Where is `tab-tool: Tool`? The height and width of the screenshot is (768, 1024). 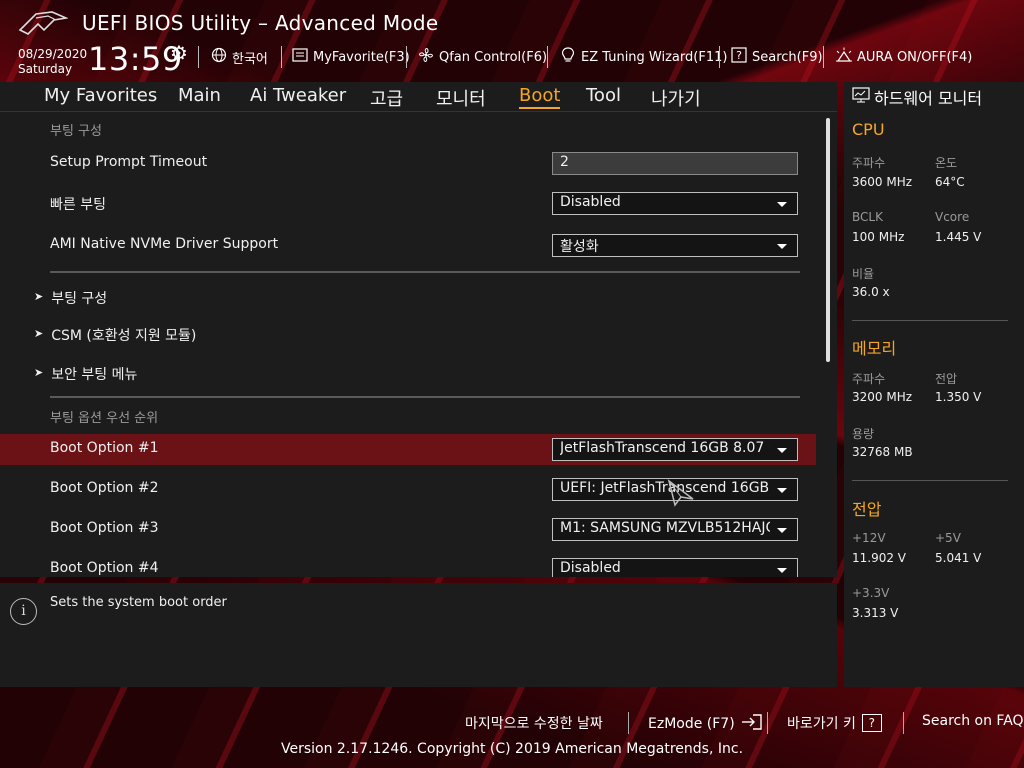 tab-tool: Tool is located at coordinates (603, 95).